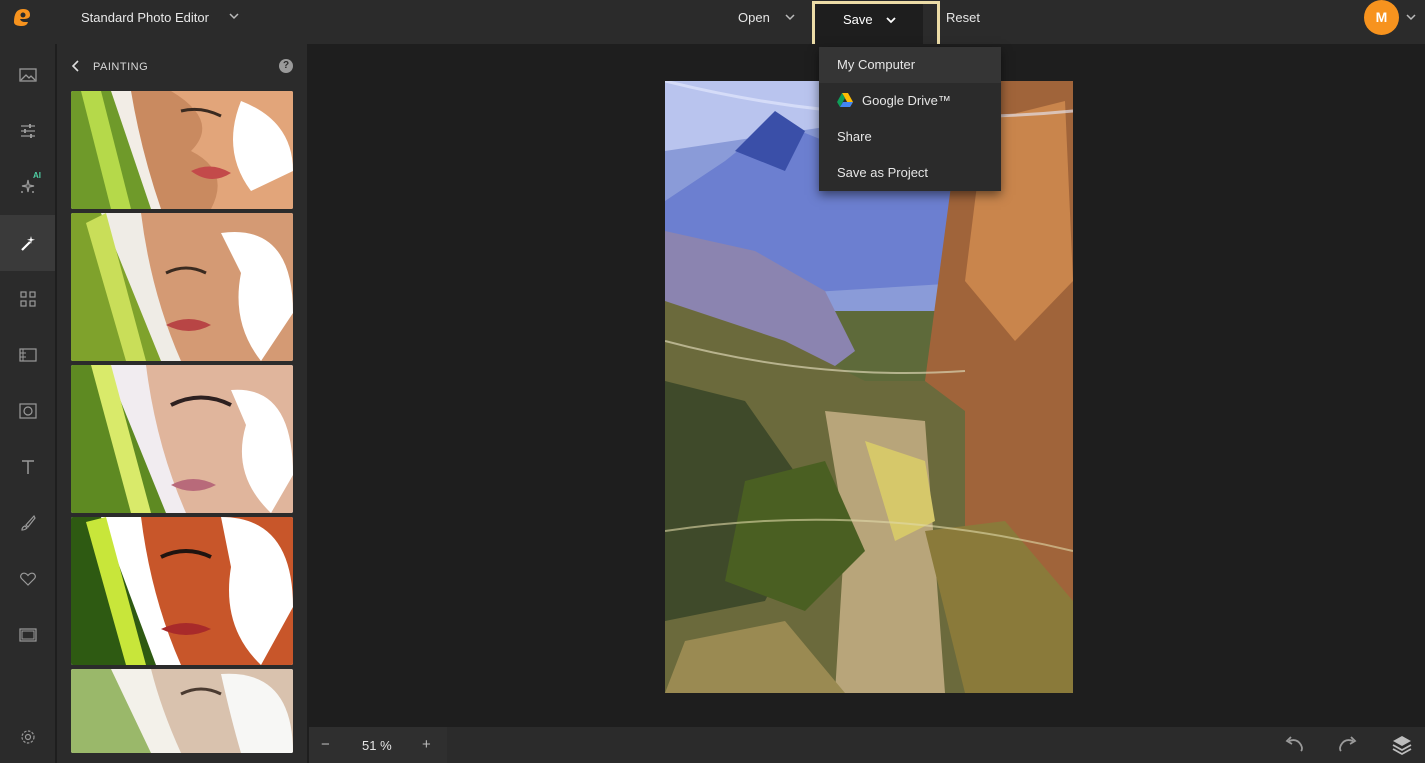 Image resolution: width=1425 pixels, height=763 pixels. What do you see at coordinates (76, 66) in the screenshot?
I see `back-chevron-icon` at bounding box center [76, 66].